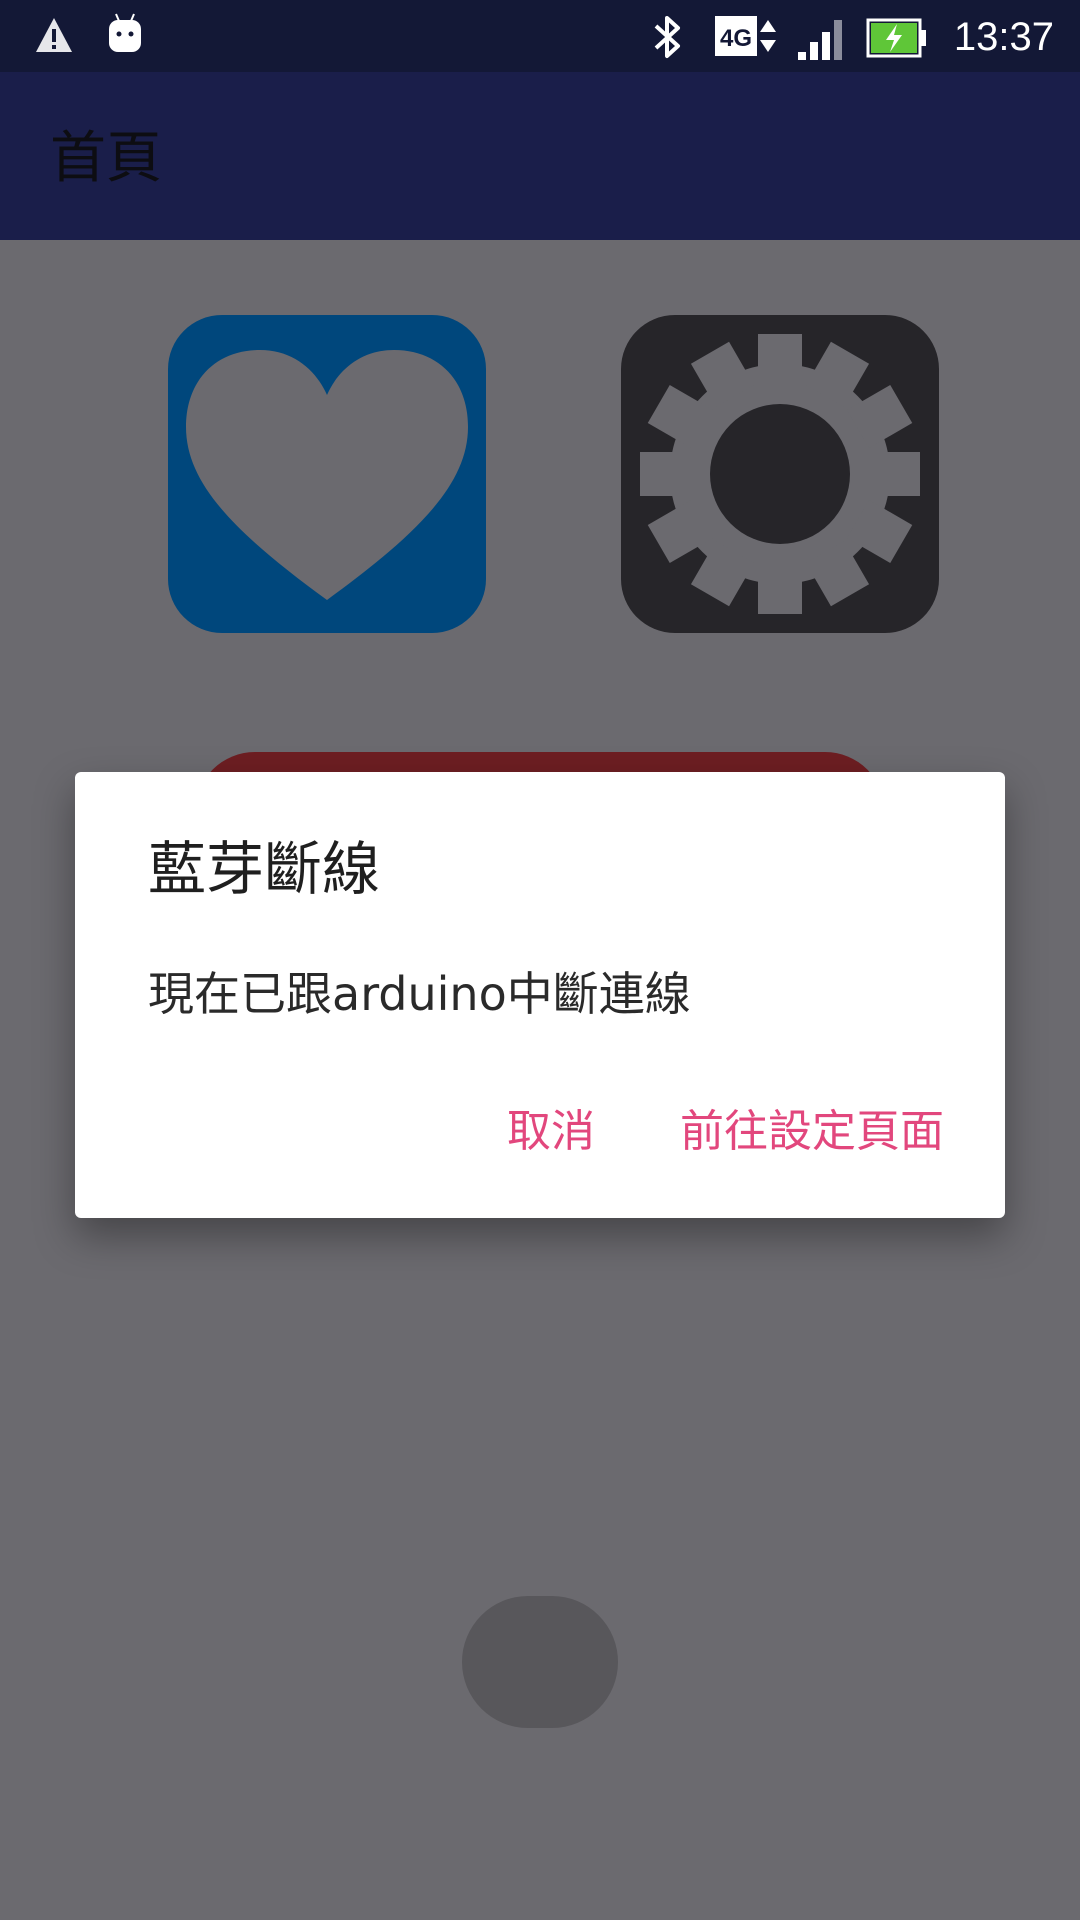 Image resolution: width=1080 pixels, height=1920 pixels. Describe the element at coordinates (125, 32) in the screenshot. I see `android-icon` at that location.